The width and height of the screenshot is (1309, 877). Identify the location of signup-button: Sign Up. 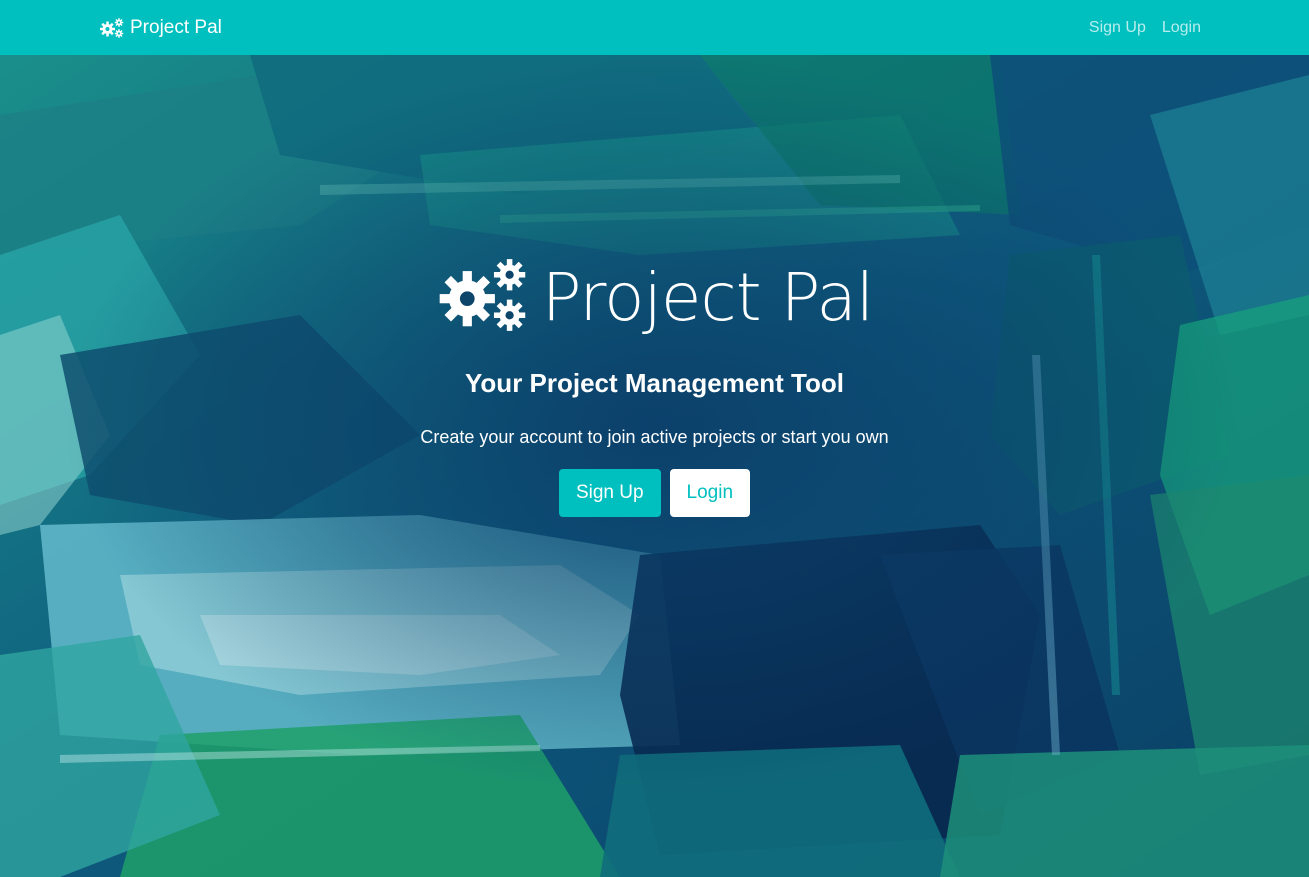
(609, 493).